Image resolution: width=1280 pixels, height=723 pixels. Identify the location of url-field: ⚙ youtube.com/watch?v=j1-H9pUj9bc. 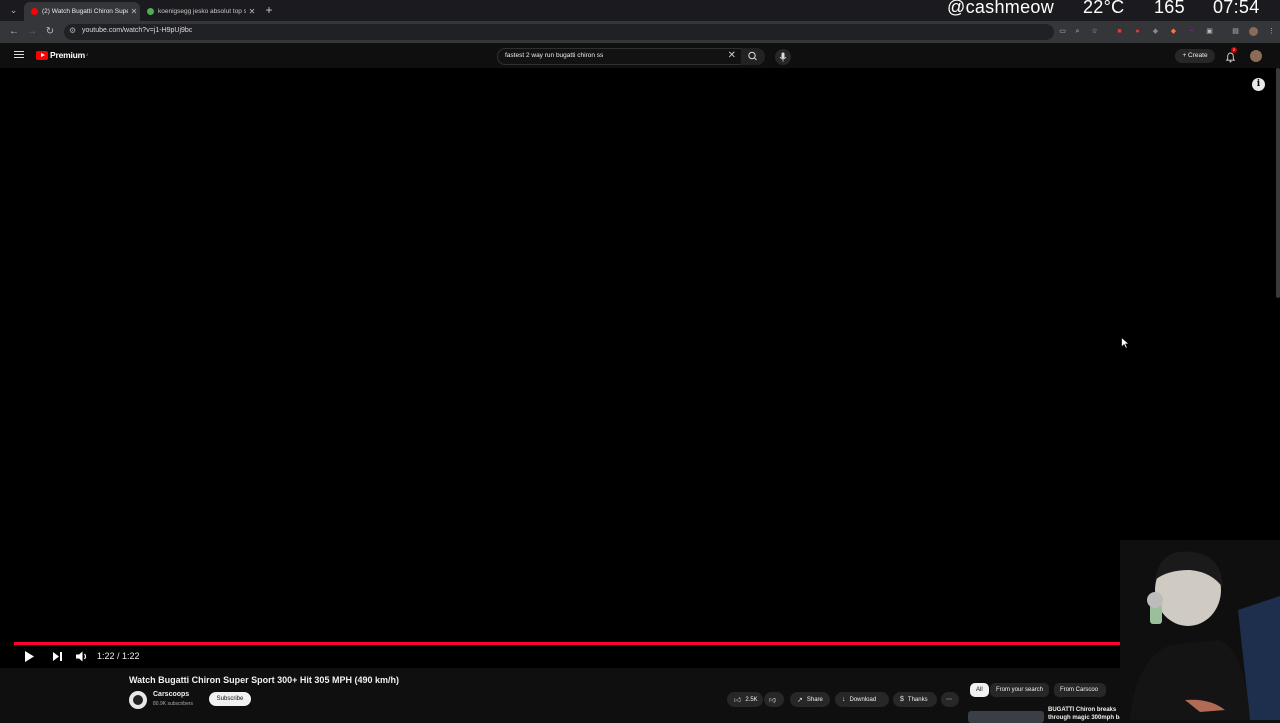
(559, 32).